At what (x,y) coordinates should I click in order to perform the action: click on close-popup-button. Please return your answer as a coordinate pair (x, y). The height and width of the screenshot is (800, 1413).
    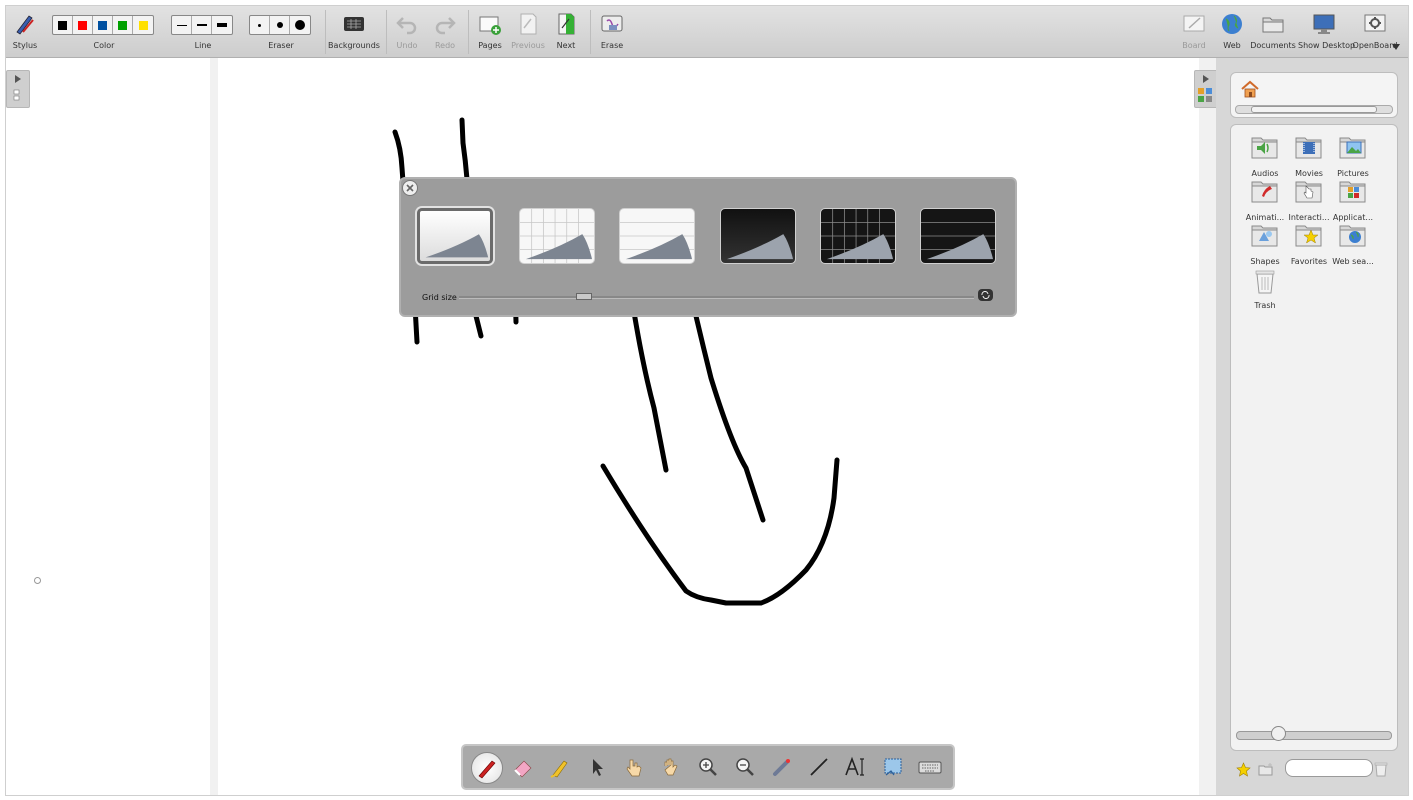
    Looking at the image, I should click on (410, 188).